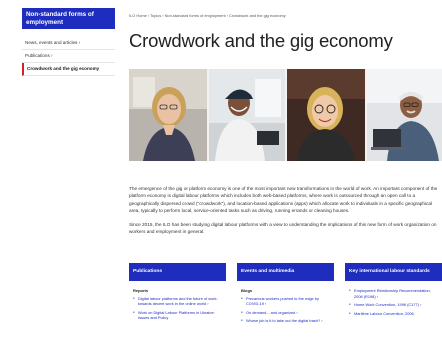 The height and width of the screenshot is (341, 442). Describe the element at coordinates (141, 290) in the screenshot. I see `reports-subheading: Reports` at that location.